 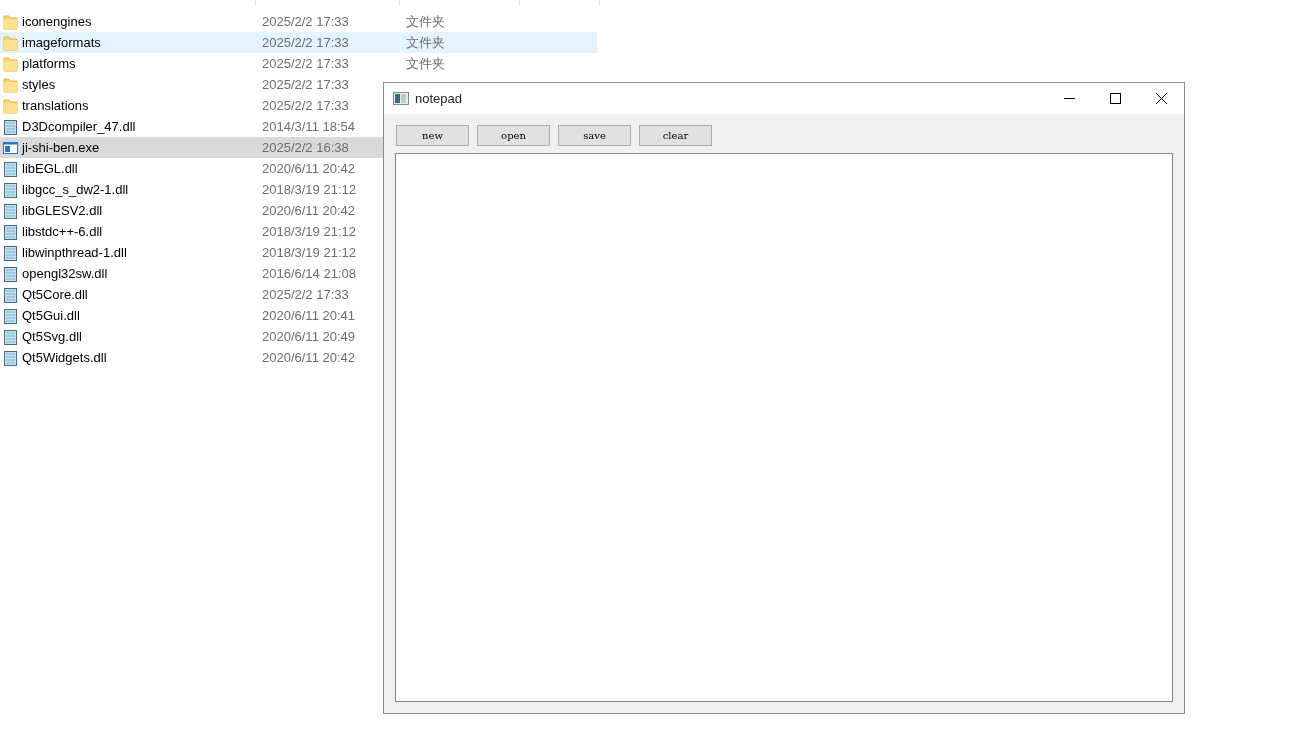 I want to click on toolbar-button: clear, so click(x=675, y=135).